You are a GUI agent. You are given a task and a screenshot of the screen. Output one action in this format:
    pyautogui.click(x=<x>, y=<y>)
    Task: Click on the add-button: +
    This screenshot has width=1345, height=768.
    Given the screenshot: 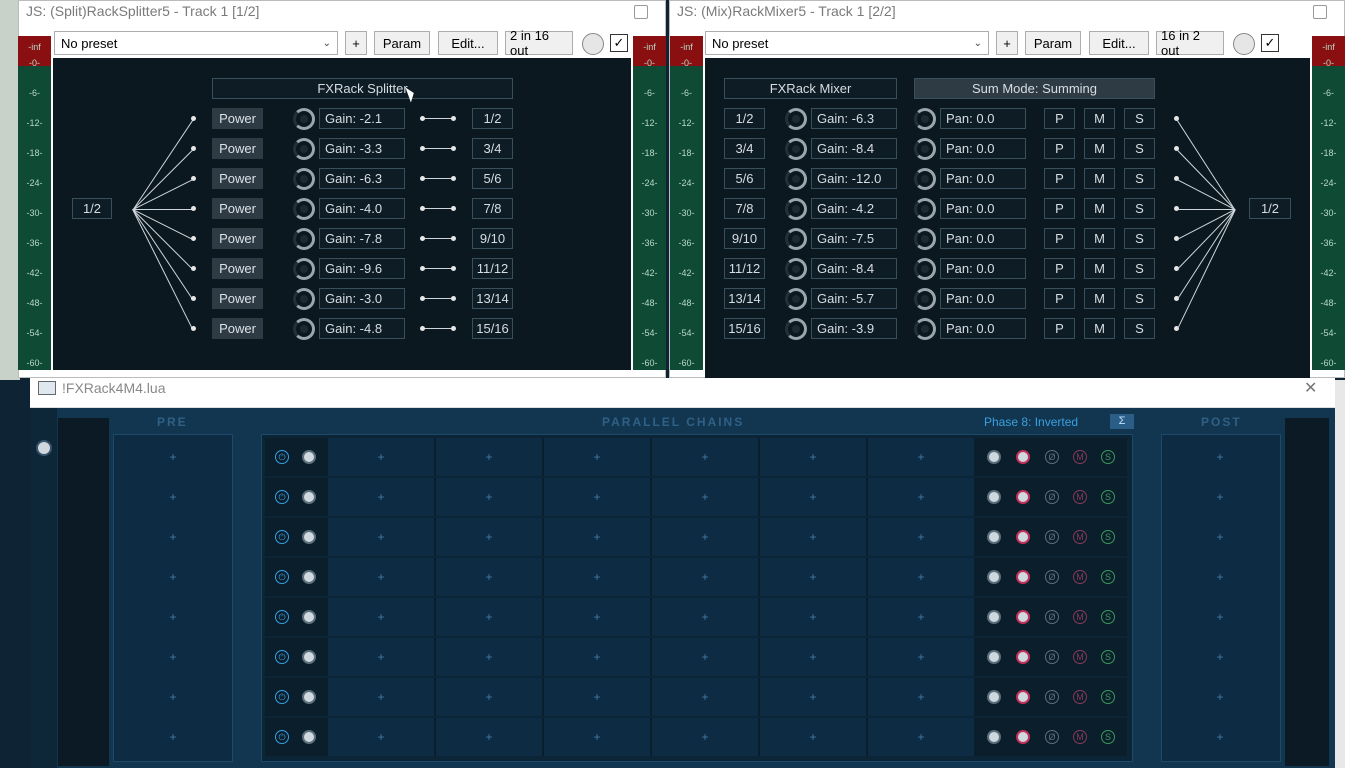 What is the action you would take?
    pyautogui.click(x=356, y=43)
    